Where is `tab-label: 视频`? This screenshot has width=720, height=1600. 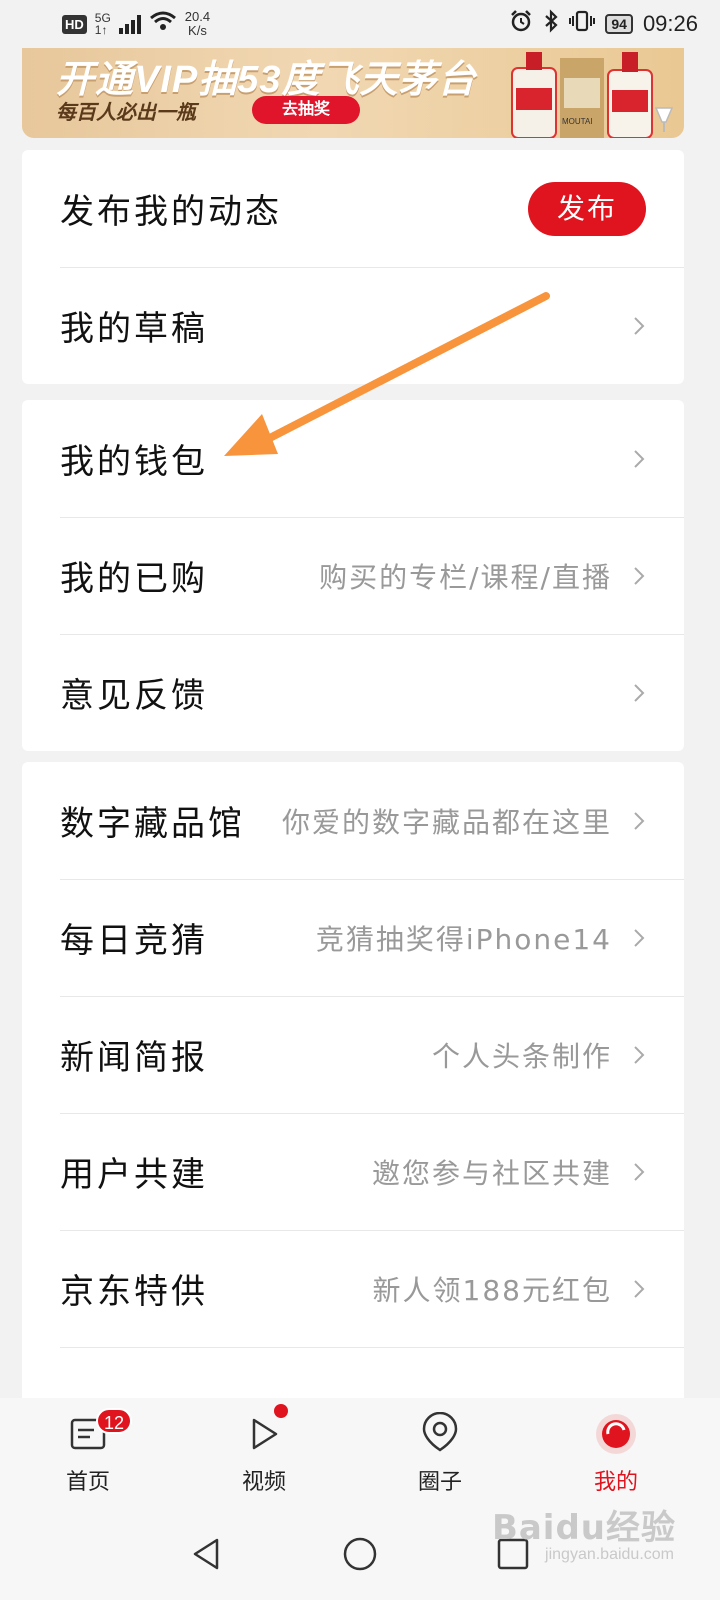
tab-label: 视频 is located at coordinates (263, 1482).